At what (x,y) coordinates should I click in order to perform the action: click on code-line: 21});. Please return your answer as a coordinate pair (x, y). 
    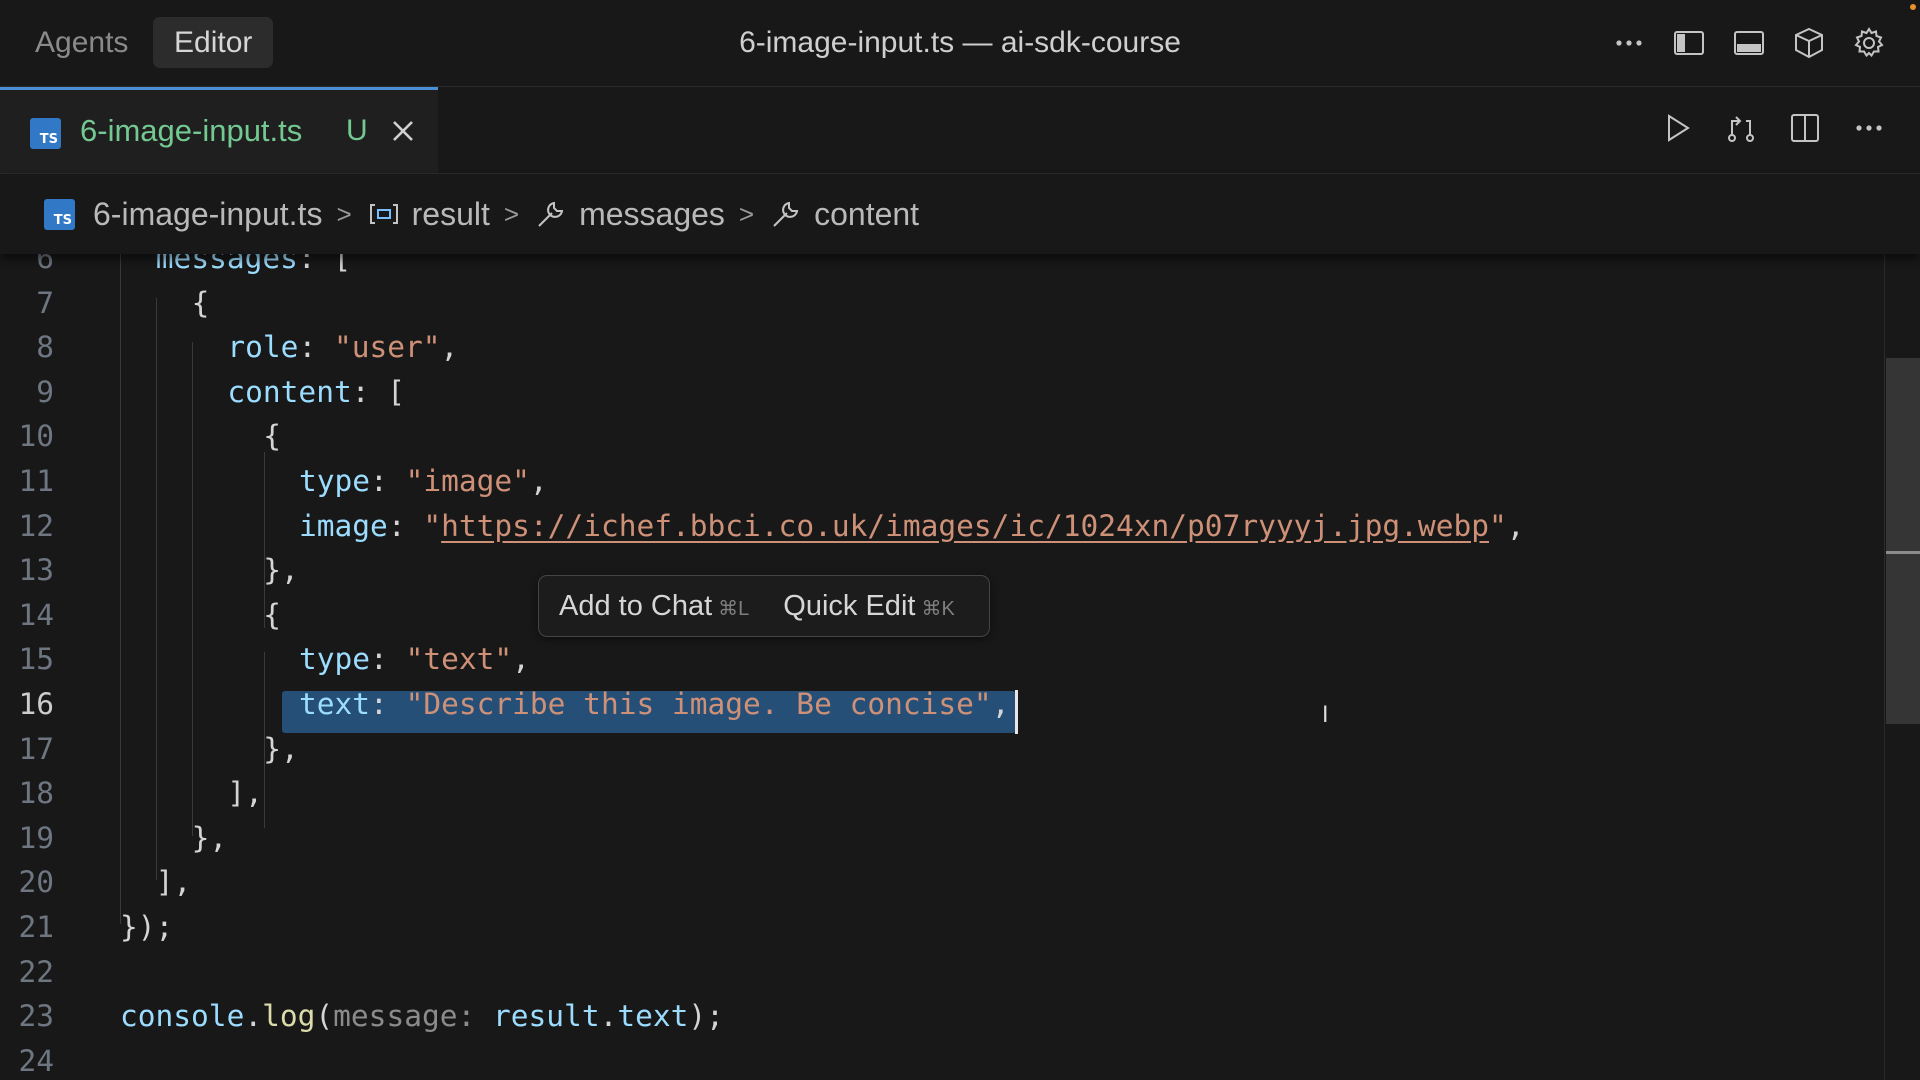
    Looking at the image, I should click on (942, 927).